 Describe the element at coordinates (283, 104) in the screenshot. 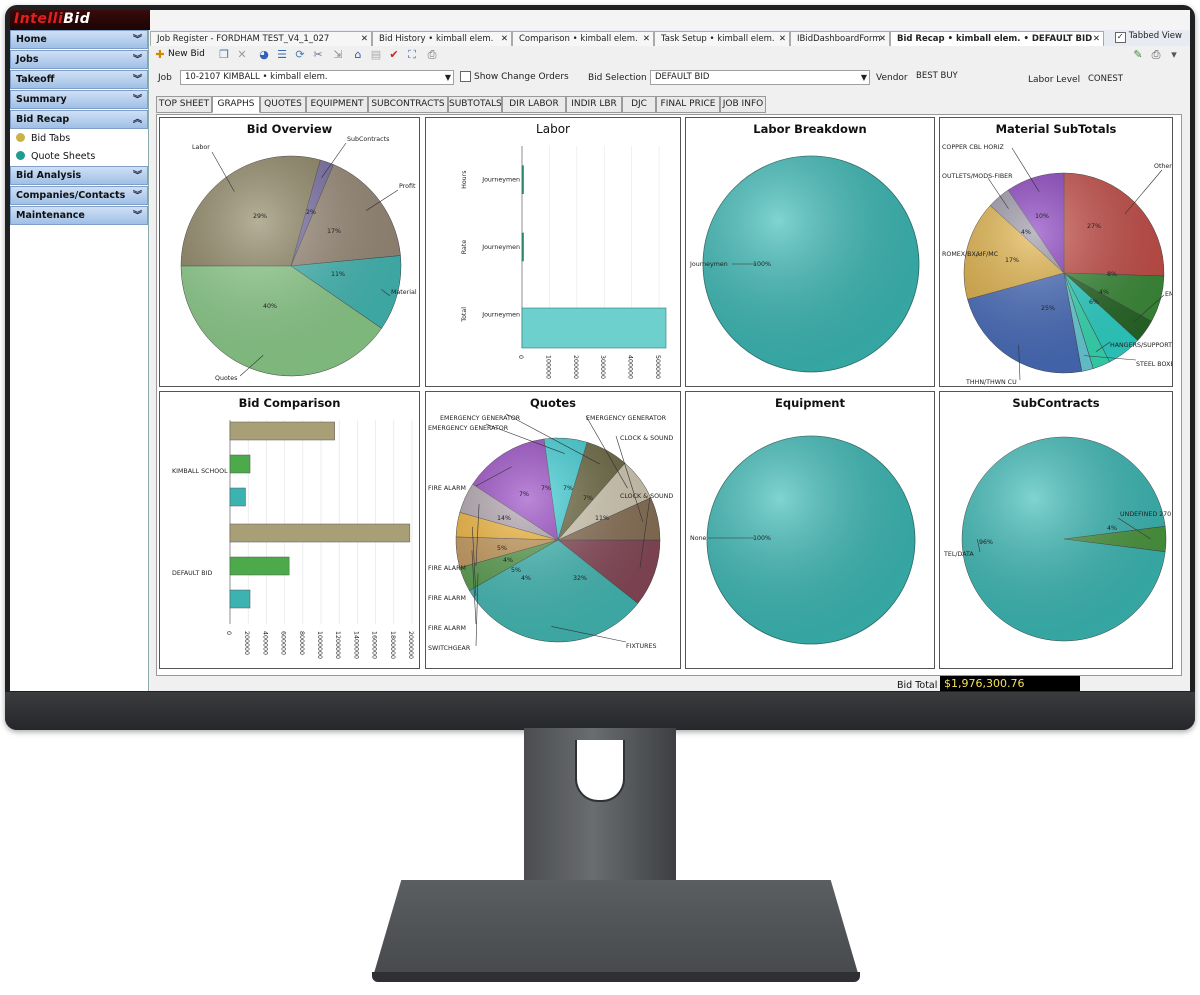

I see `tab-quotes: QUOTES` at that location.